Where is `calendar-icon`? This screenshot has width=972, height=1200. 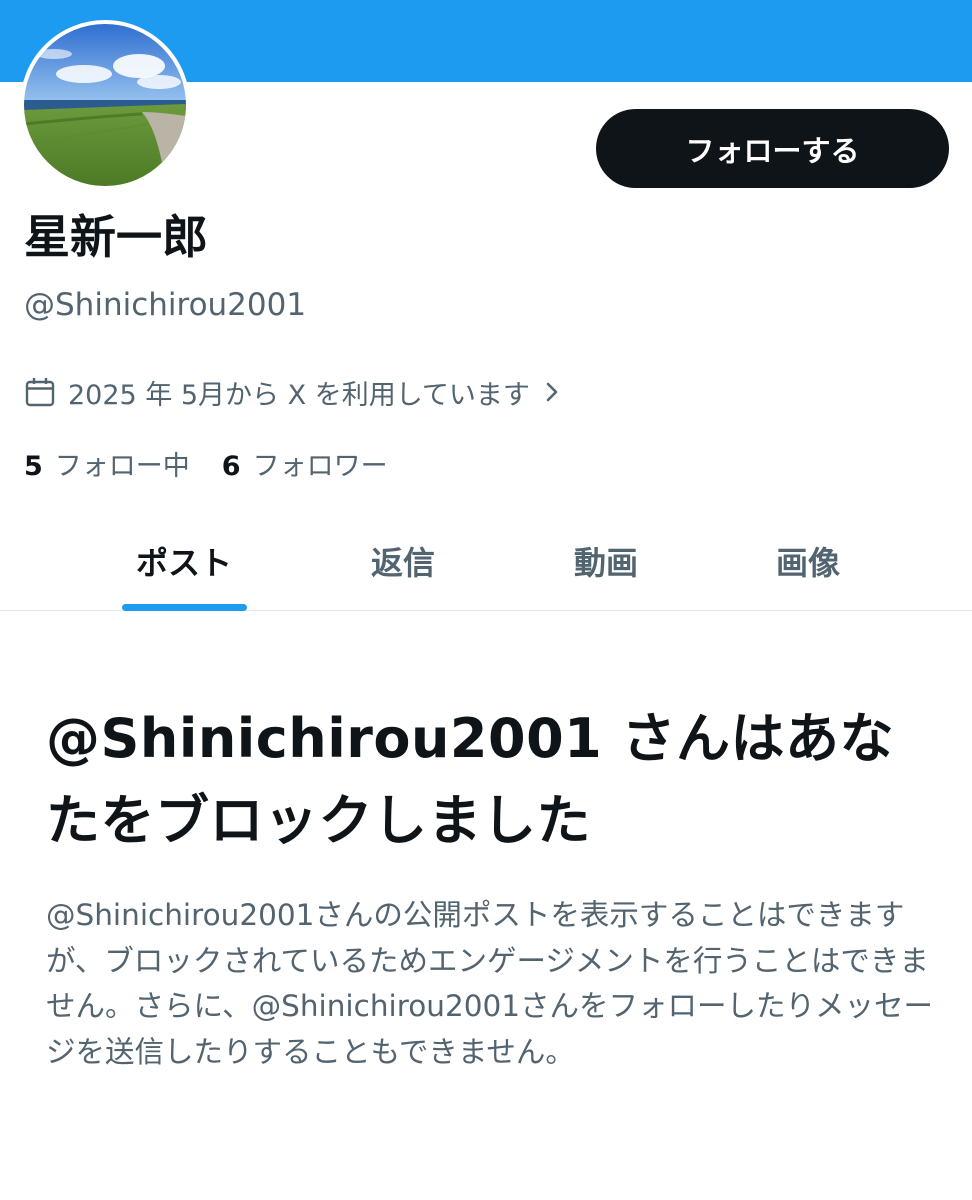 calendar-icon is located at coordinates (40, 392).